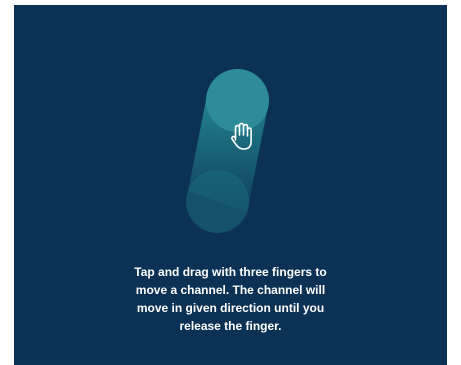 This screenshot has width=461, height=365. Describe the element at coordinates (237, 100) in the screenshot. I see `touch-point` at that location.